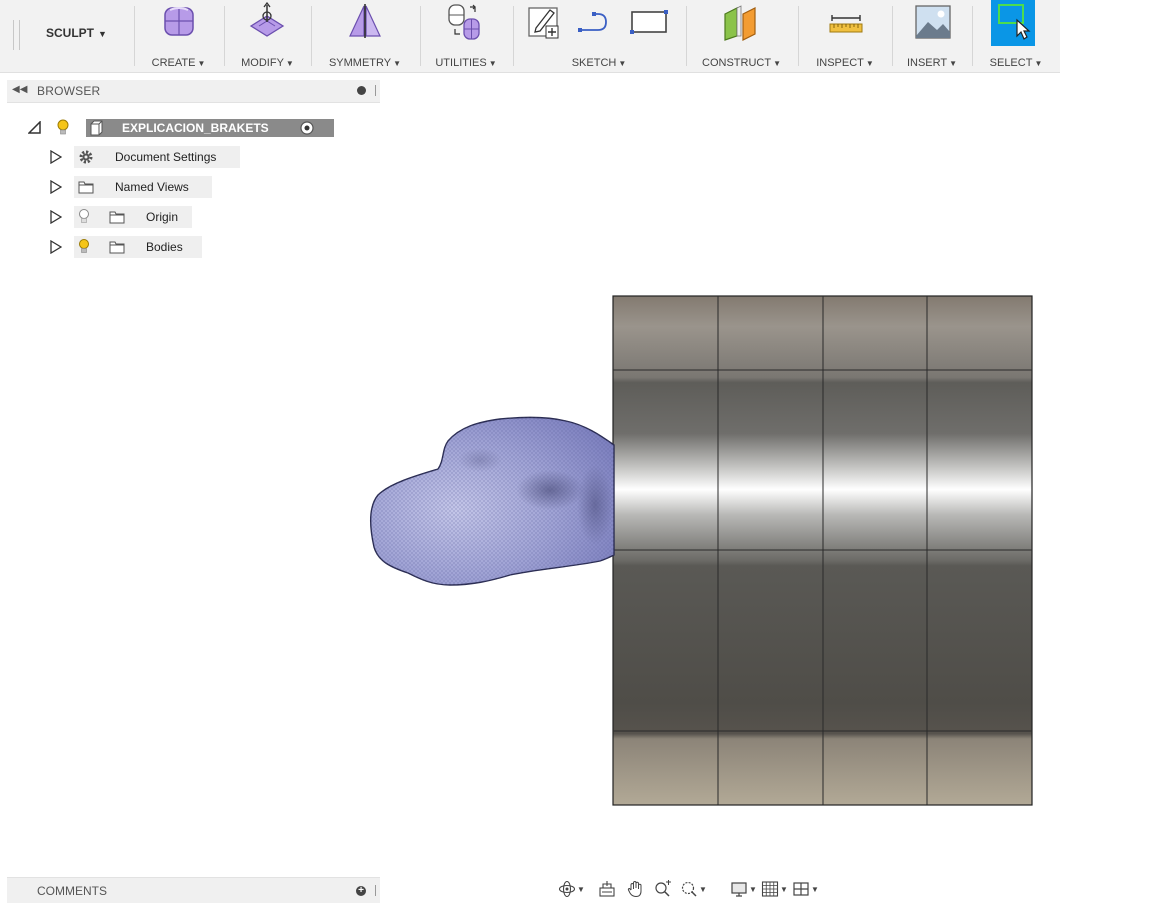  What do you see at coordinates (840, 63) in the screenshot?
I see `inspect-label: INSPECT` at bounding box center [840, 63].